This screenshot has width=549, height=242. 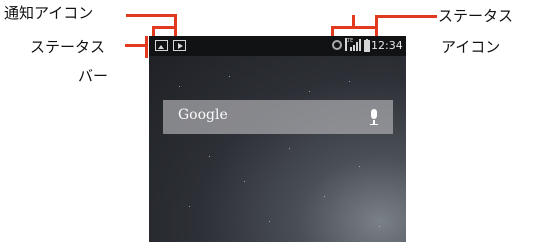 I want to click on status-bar-label-line2: バー, so click(x=93, y=76).